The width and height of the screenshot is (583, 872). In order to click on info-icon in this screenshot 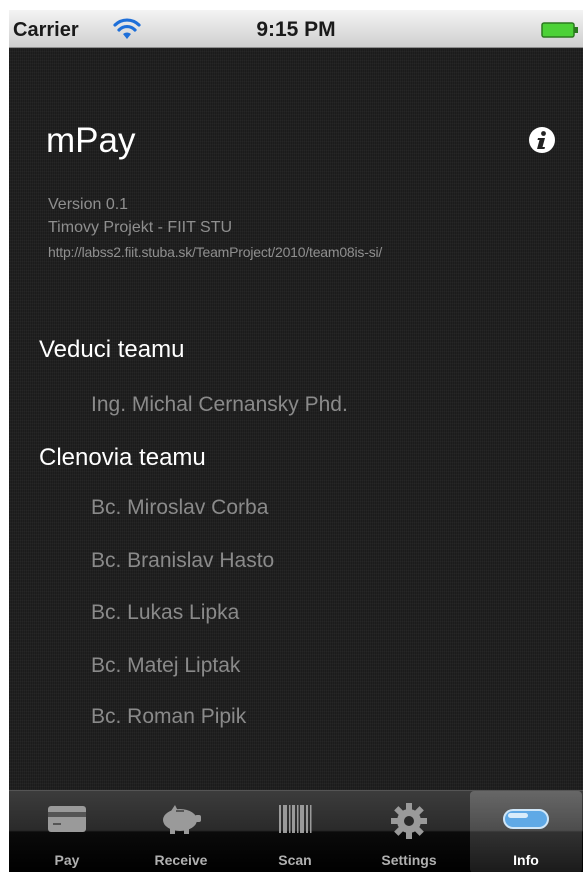, I will do `click(542, 140)`.